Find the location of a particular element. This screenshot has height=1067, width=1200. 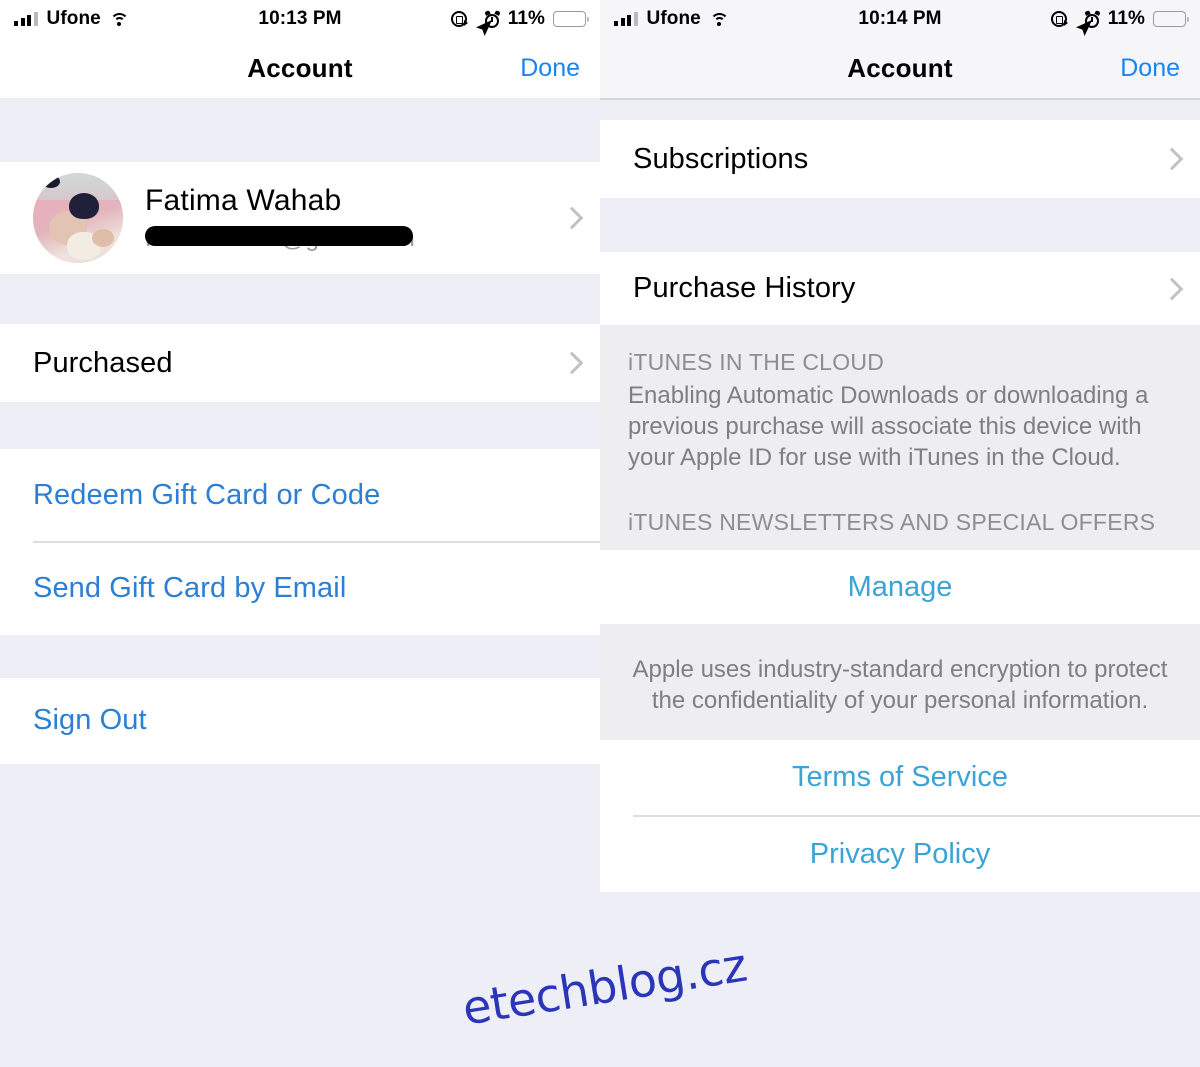

status-bar-right: Ufone 10:14 PM 11% is located at coordinates (900, 19).